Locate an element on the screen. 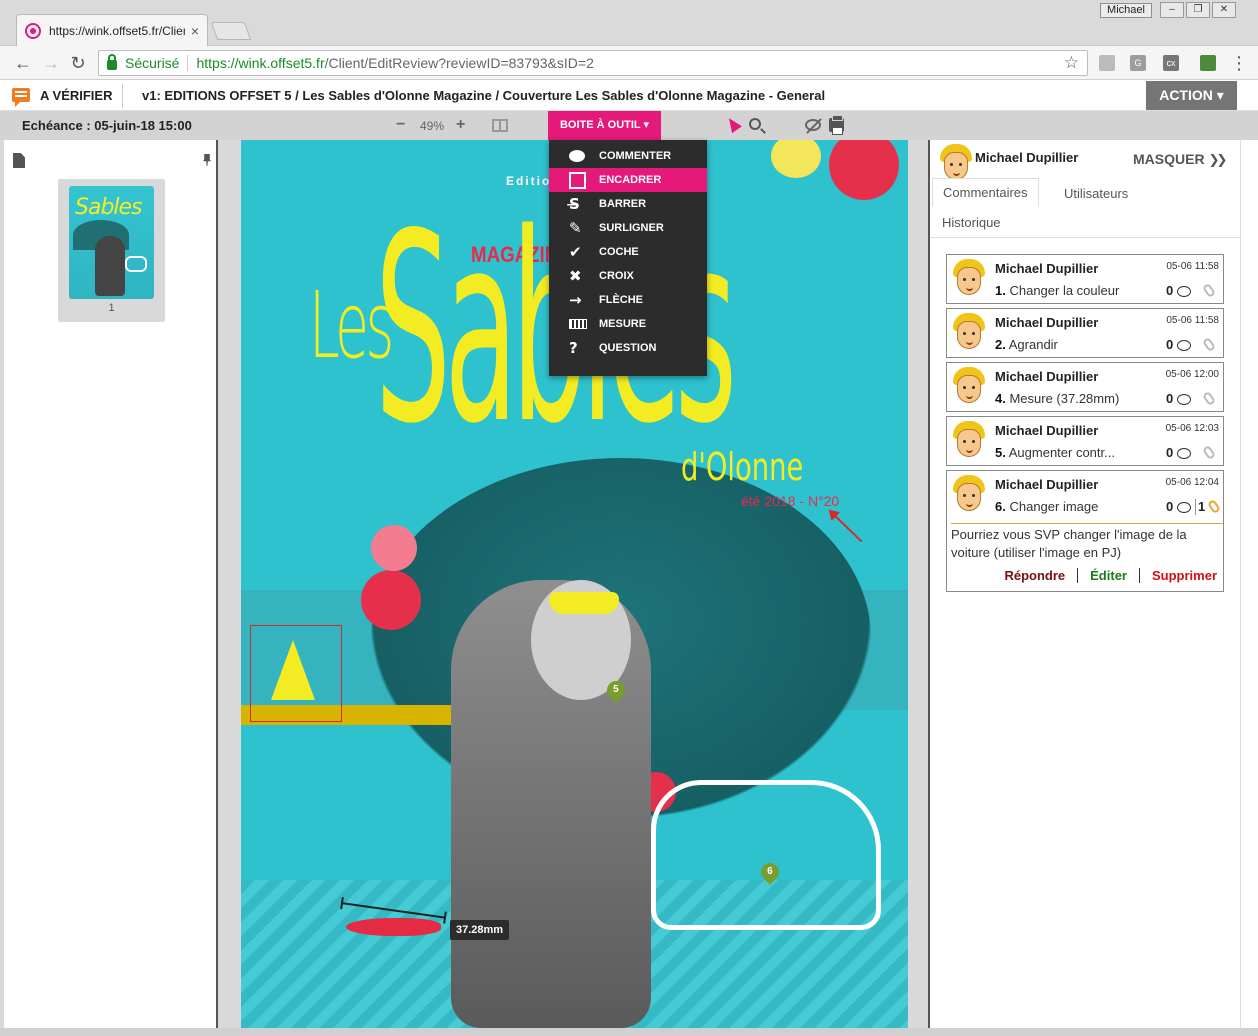  current-user-name: Michael Dupillier is located at coordinates (1027, 157).